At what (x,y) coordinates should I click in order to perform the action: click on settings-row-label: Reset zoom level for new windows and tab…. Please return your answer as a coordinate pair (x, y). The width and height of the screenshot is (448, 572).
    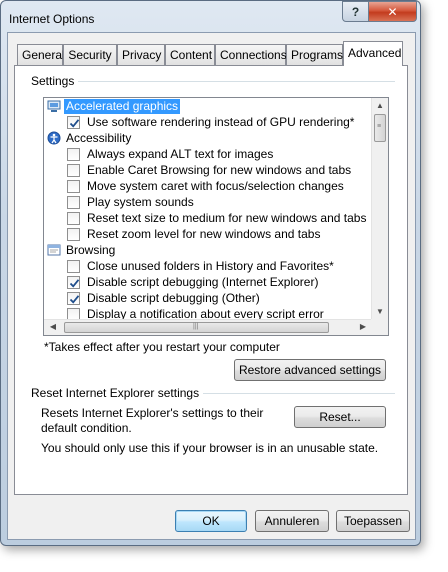
    Looking at the image, I should click on (204, 233).